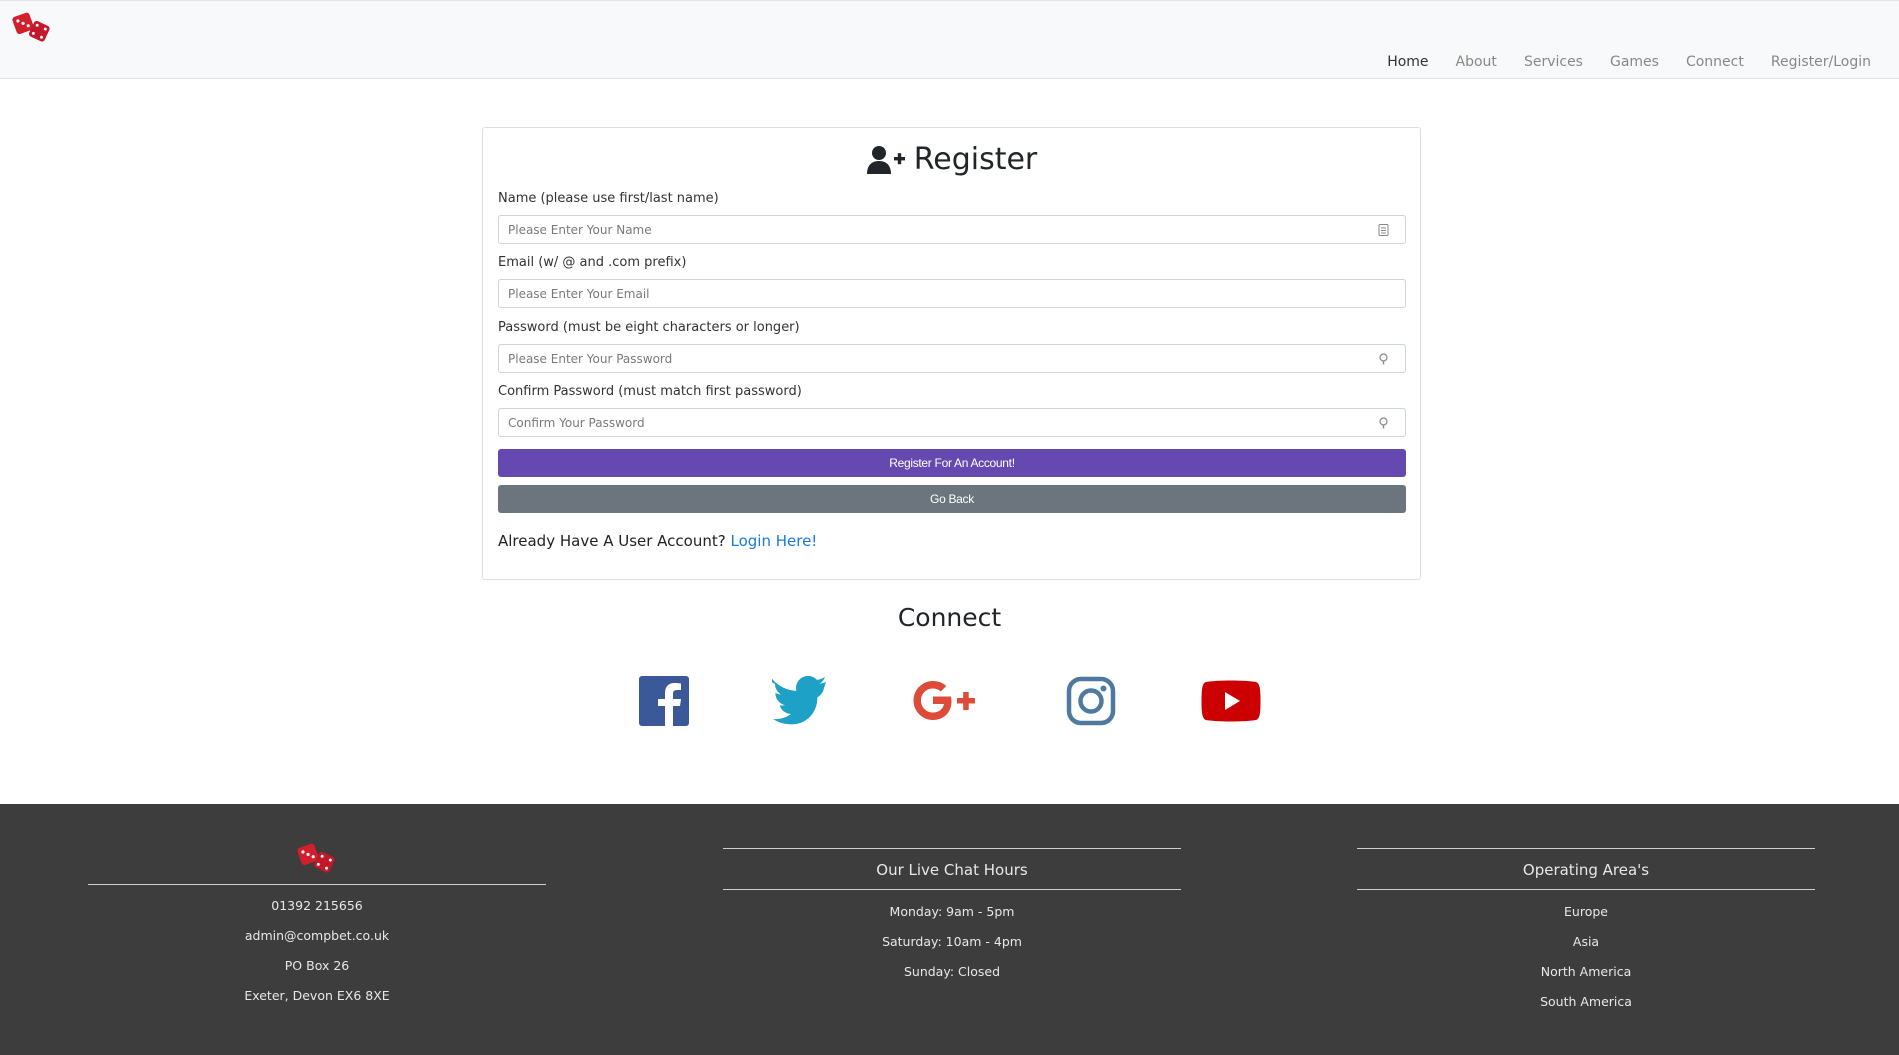 This screenshot has width=1899, height=1055. I want to click on areas-heading: Operating Area's, so click(1586, 870).